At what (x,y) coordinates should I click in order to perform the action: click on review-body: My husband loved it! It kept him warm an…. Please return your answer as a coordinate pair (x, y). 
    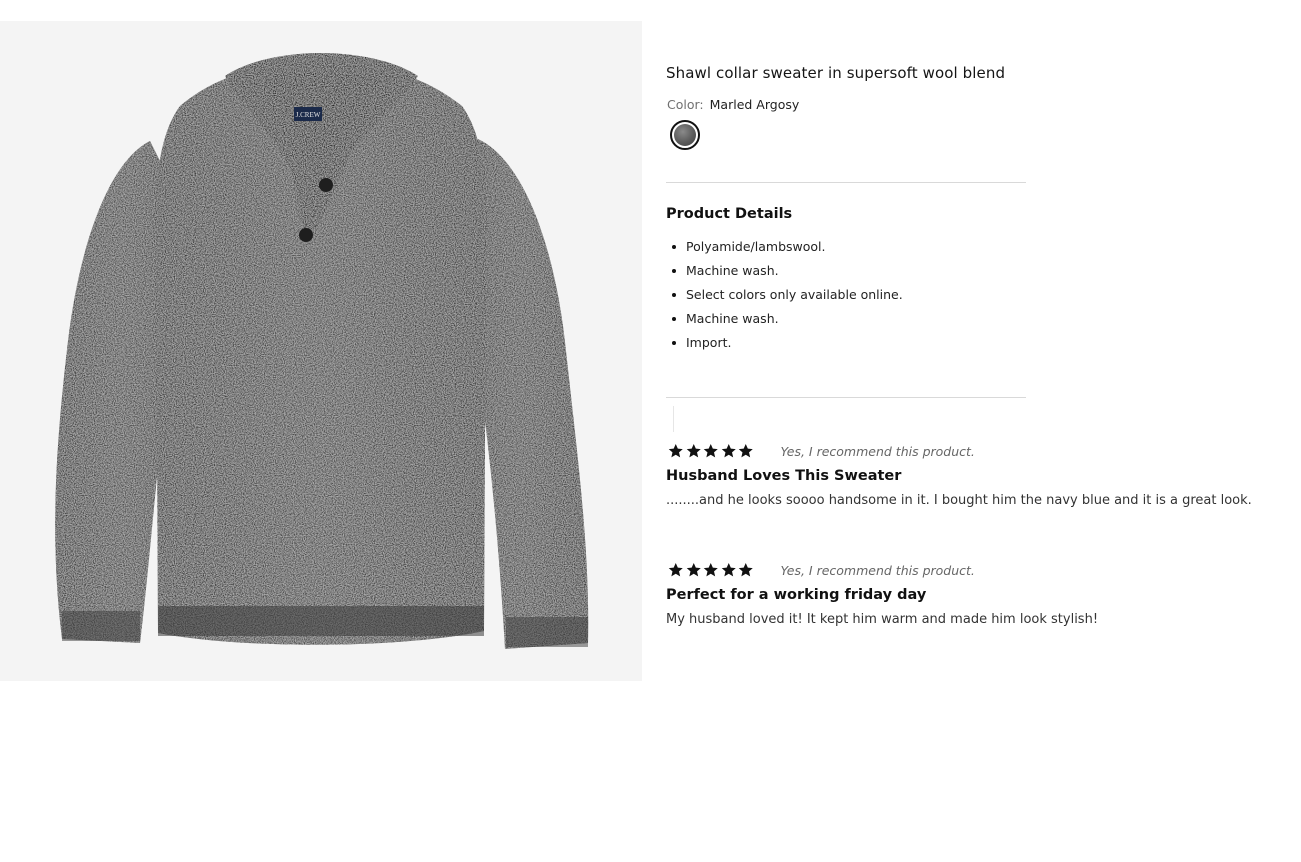
    Looking at the image, I should click on (882, 619).